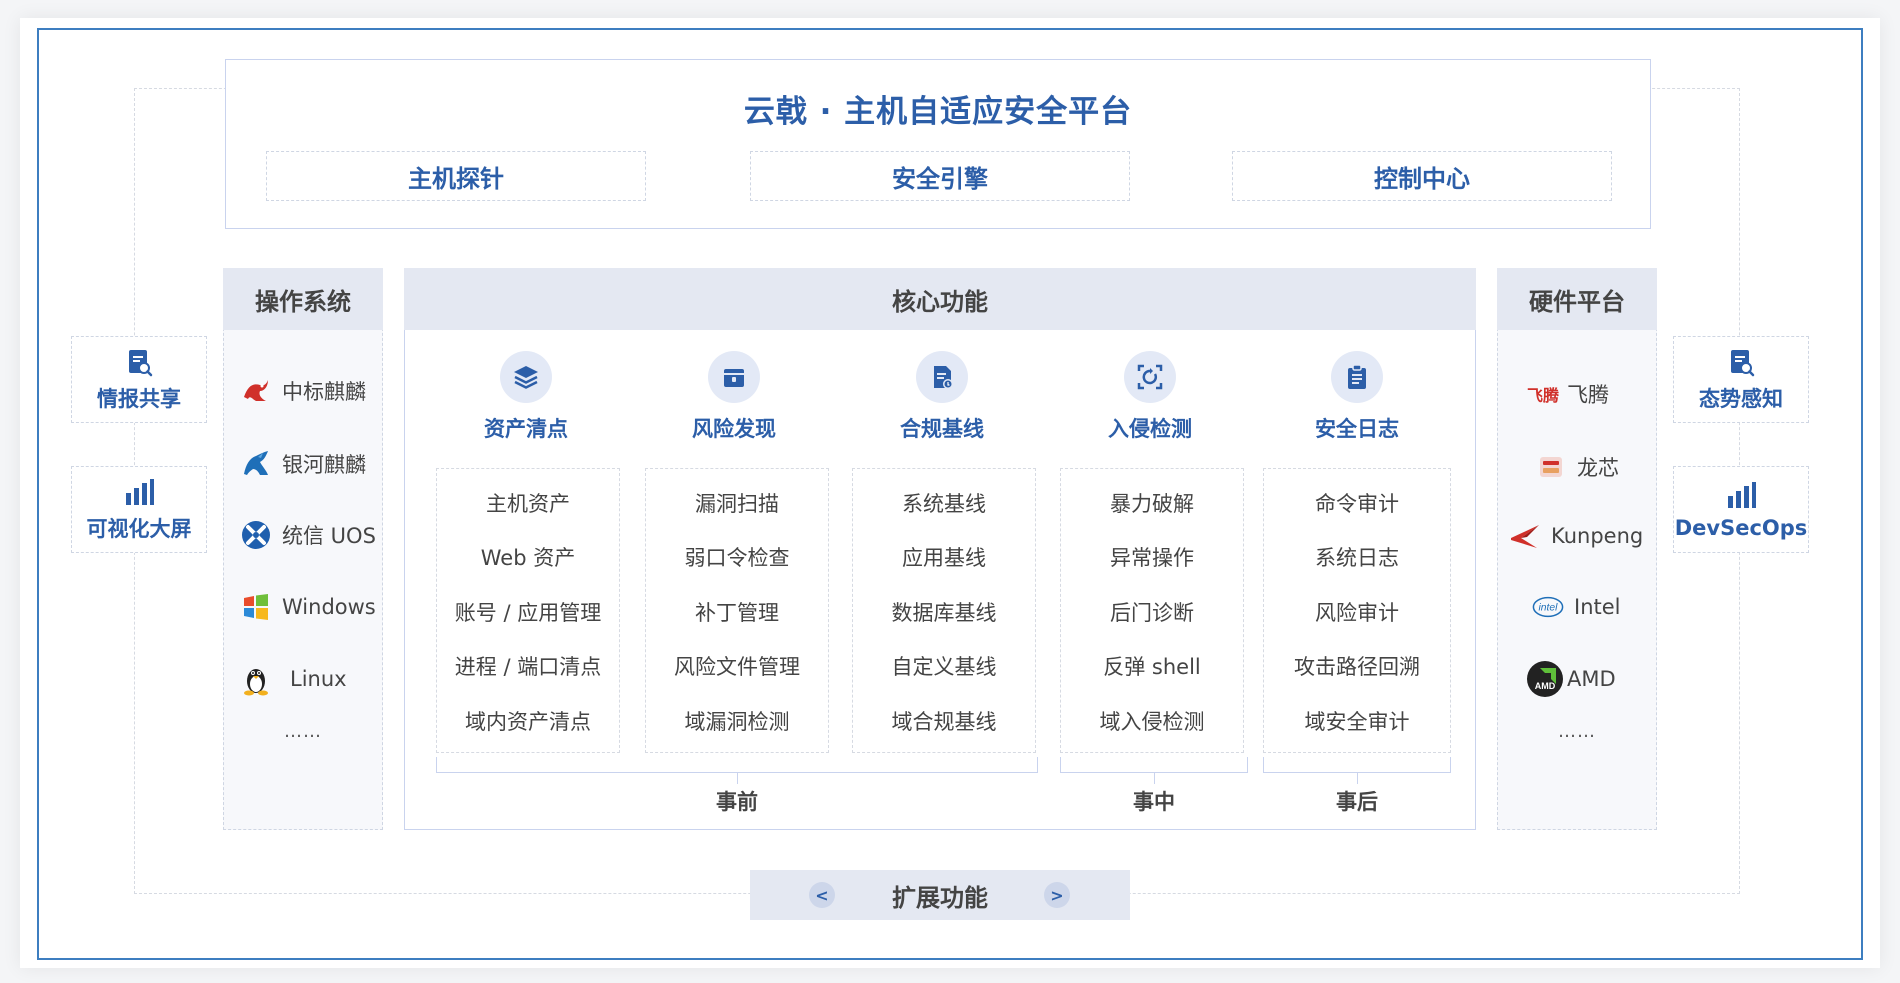  Describe the element at coordinates (1150, 377) in the screenshot. I see `intrusion-scan-icon` at that location.